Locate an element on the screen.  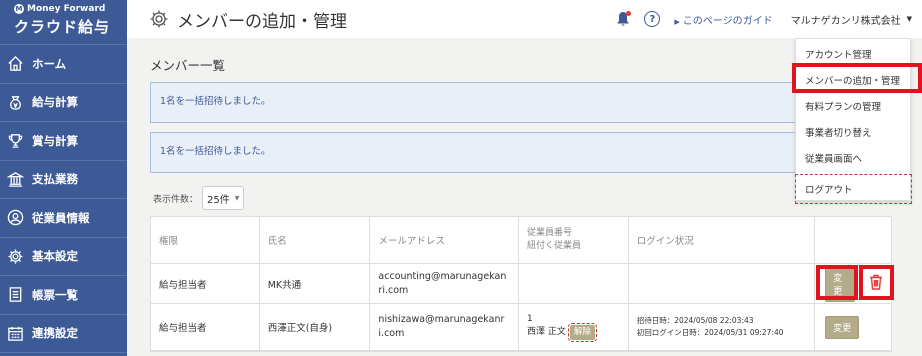
sidebar-item-label: 帳票一覧 is located at coordinates (55, 294).